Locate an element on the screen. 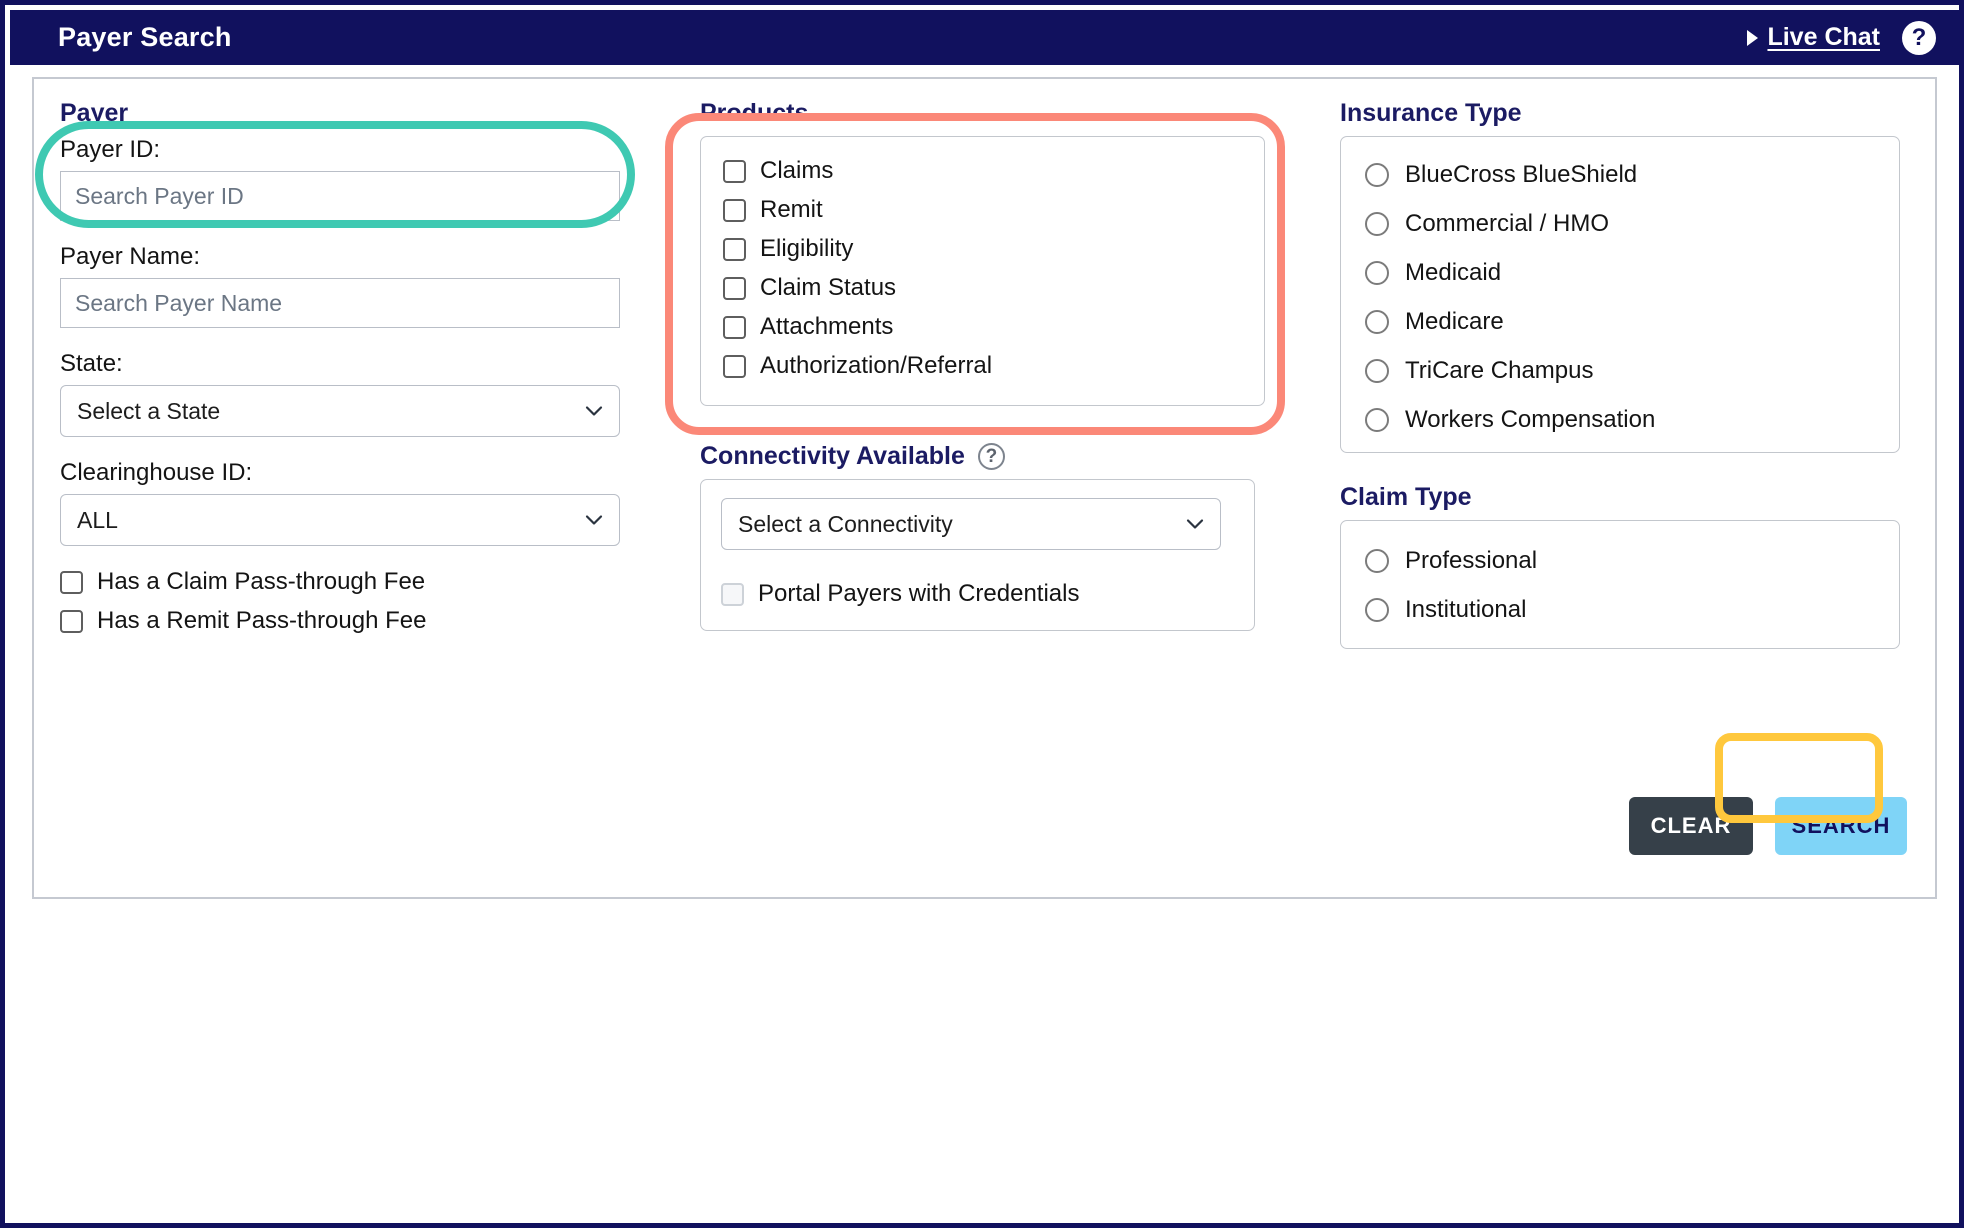 The image size is (1964, 1228). payer-name-input is located at coordinates (340, 303).